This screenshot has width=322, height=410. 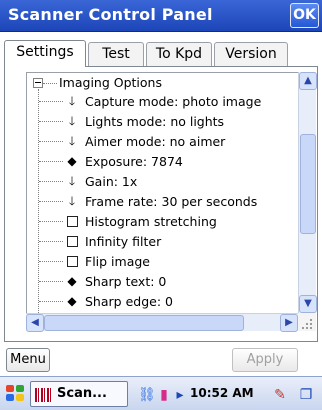 I want to click on collapse-icon, so click(x=38, y=83).